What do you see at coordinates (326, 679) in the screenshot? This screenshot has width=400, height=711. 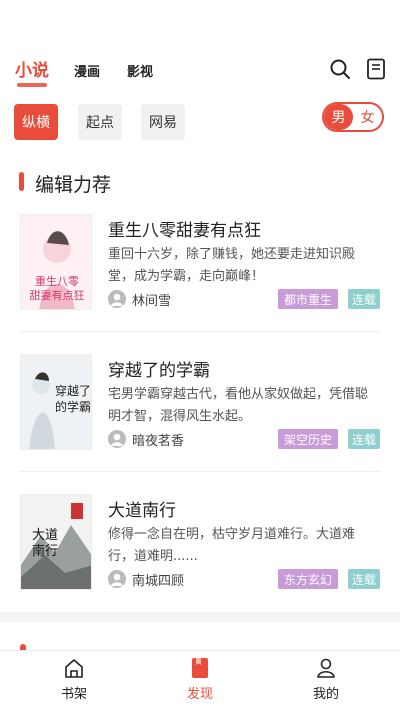 I see `bottom-nav-mine: 我的` at bounding box center [326, 679].